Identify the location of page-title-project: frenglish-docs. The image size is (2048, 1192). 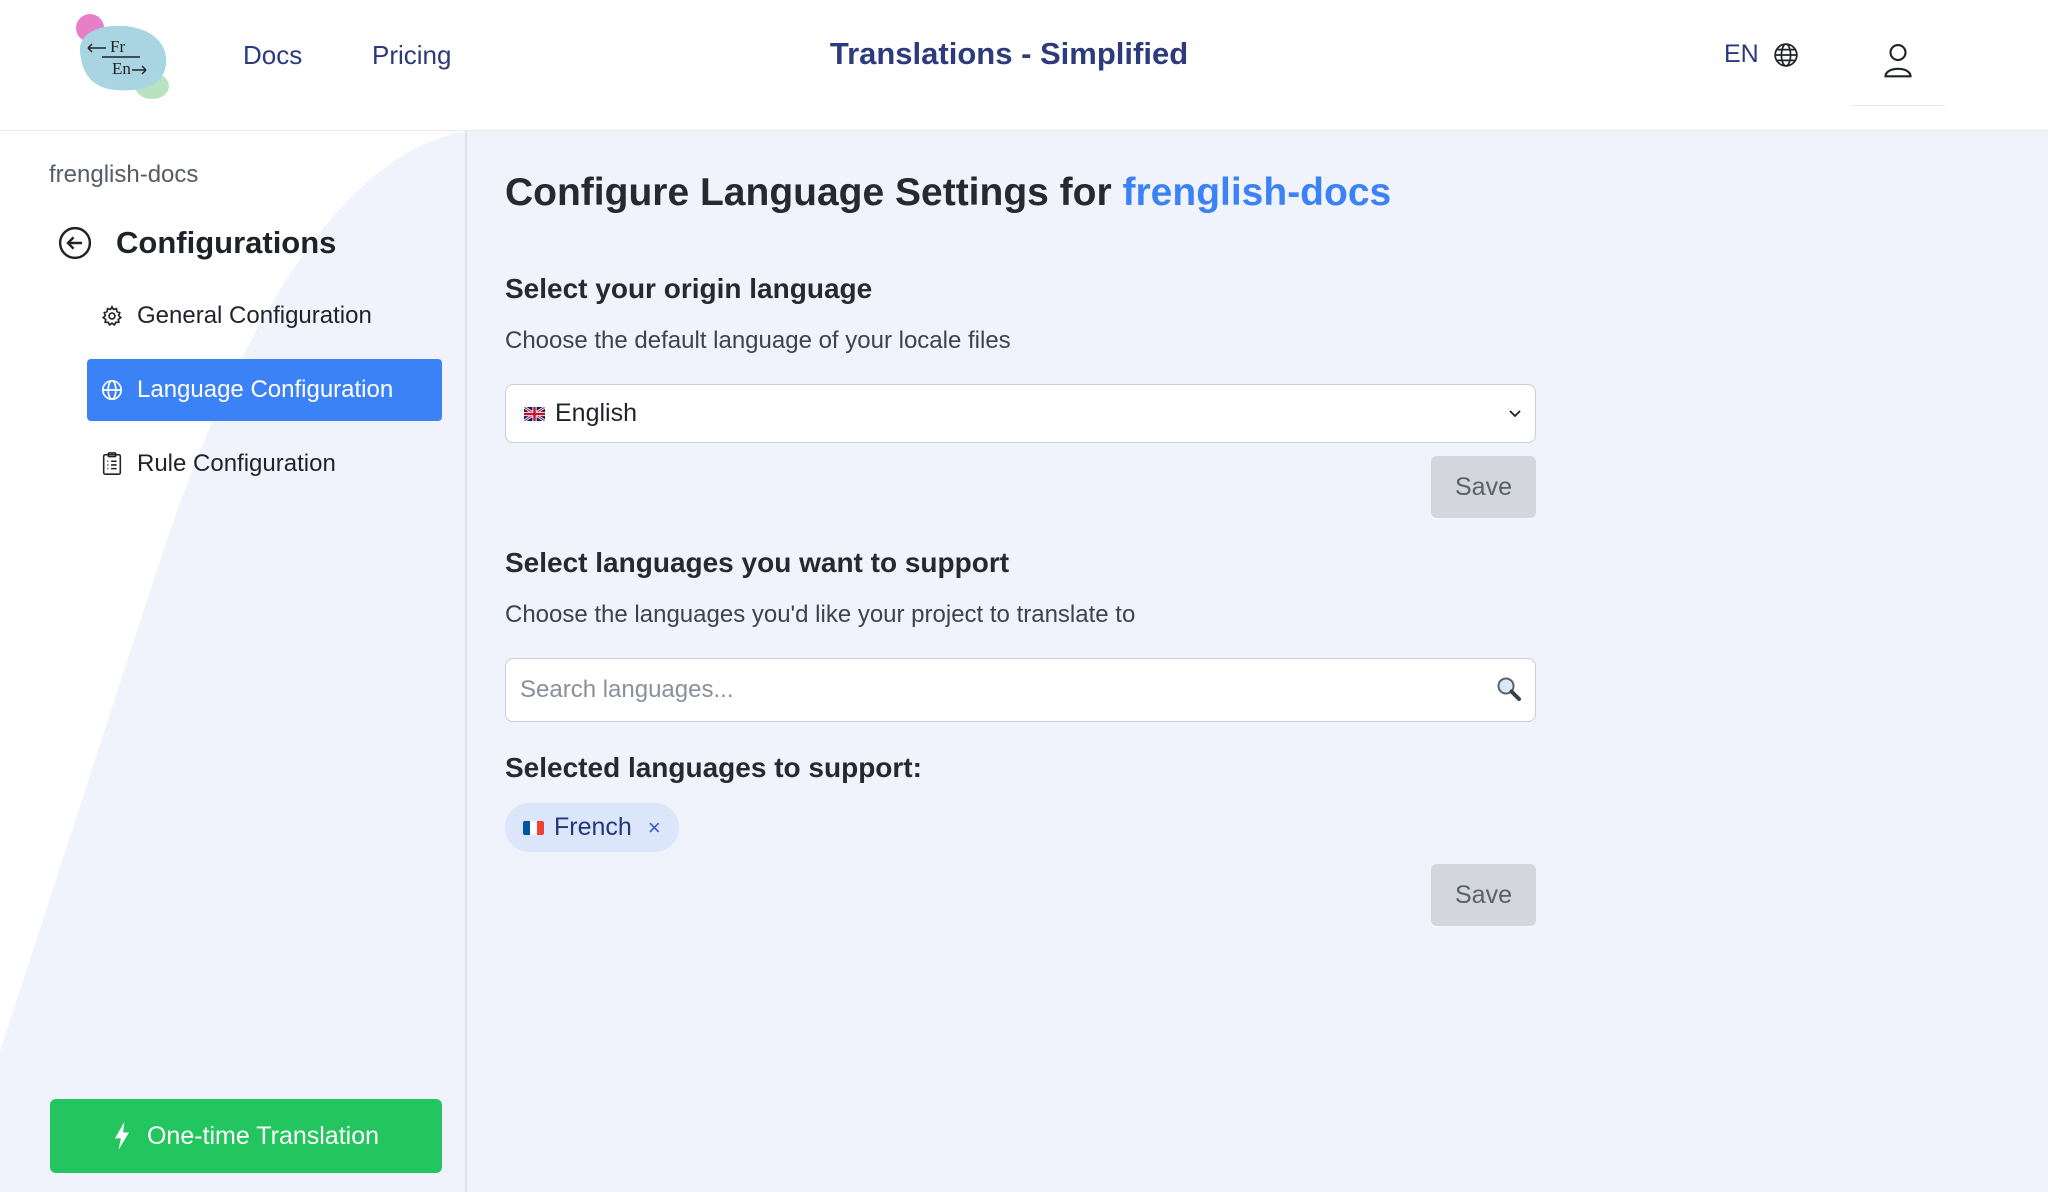
(1257, 192).